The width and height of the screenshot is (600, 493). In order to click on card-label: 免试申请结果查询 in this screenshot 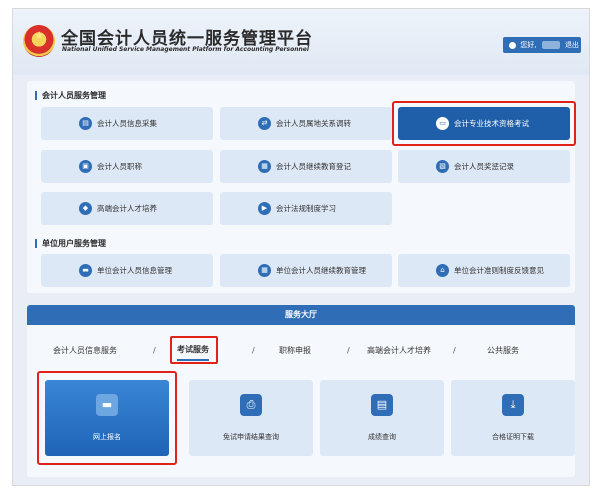, I will do `click(251, 437)`.